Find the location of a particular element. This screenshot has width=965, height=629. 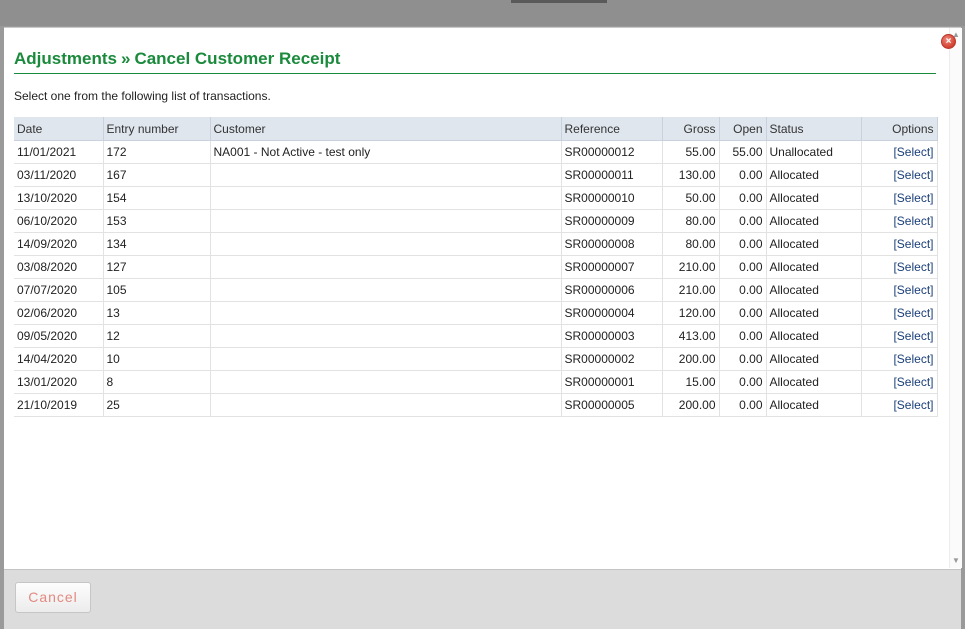

cell-date: 21/10/2019 is located at coordinates (59, 405).